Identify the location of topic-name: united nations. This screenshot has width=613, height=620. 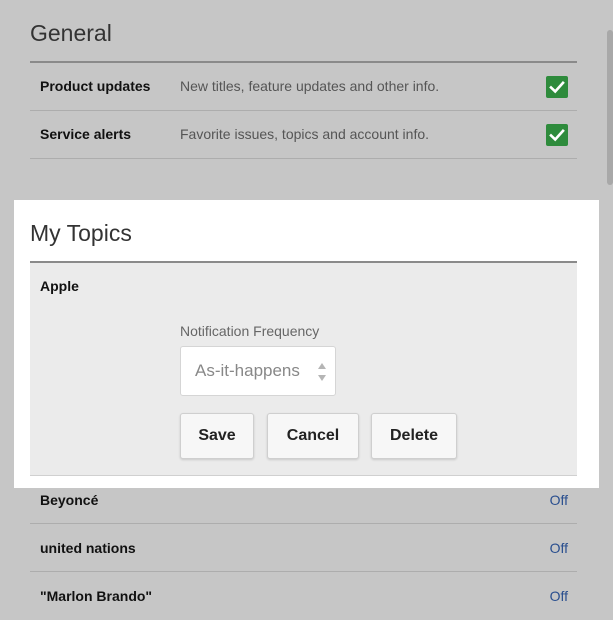
(88, 548).